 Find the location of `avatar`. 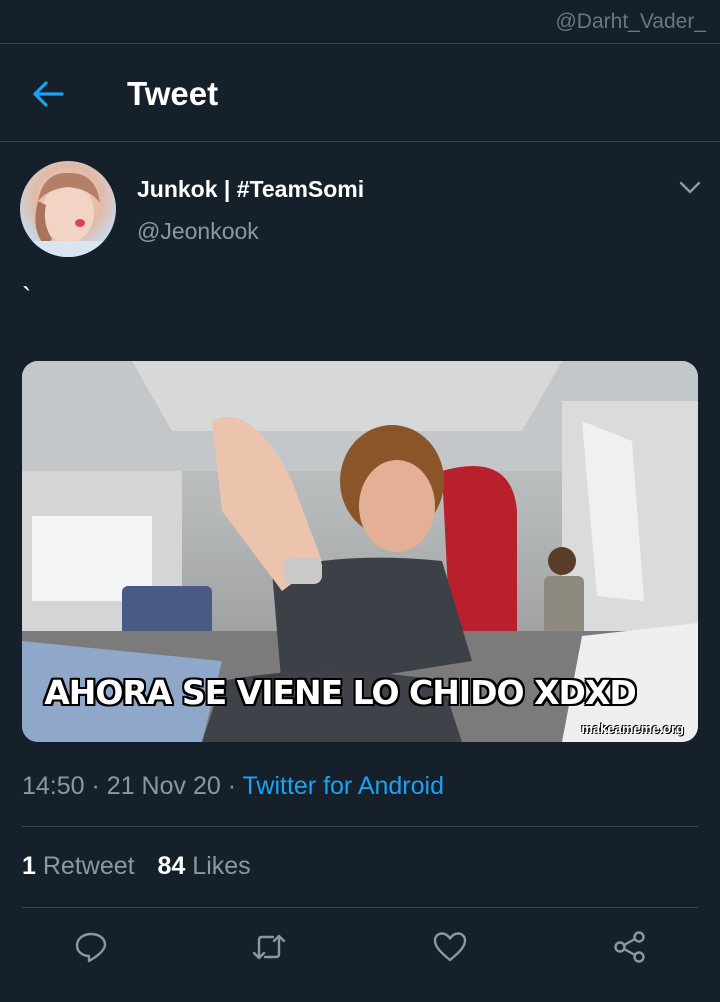

avatar is located at coordinates (68, 209).